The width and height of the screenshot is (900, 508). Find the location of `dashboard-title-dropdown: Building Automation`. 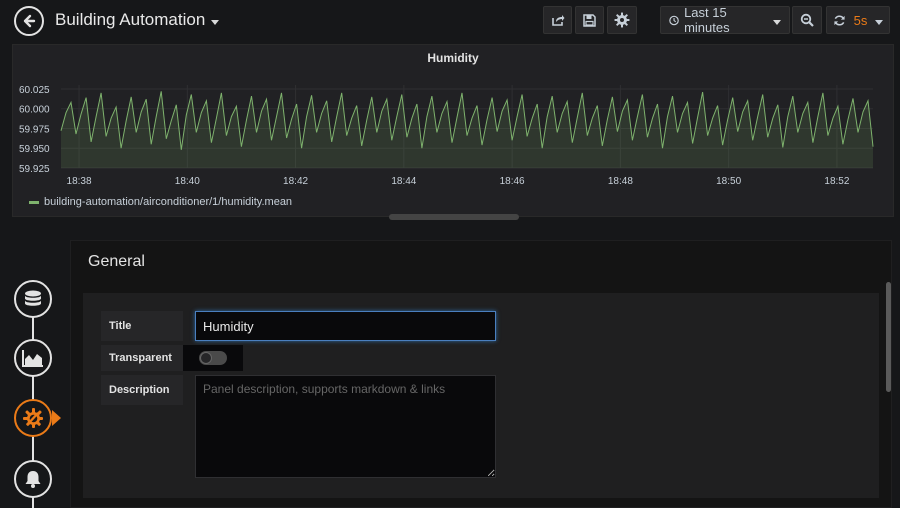

dashboard-title-dropdown: Building Automation is located at coordinates (137, 20).